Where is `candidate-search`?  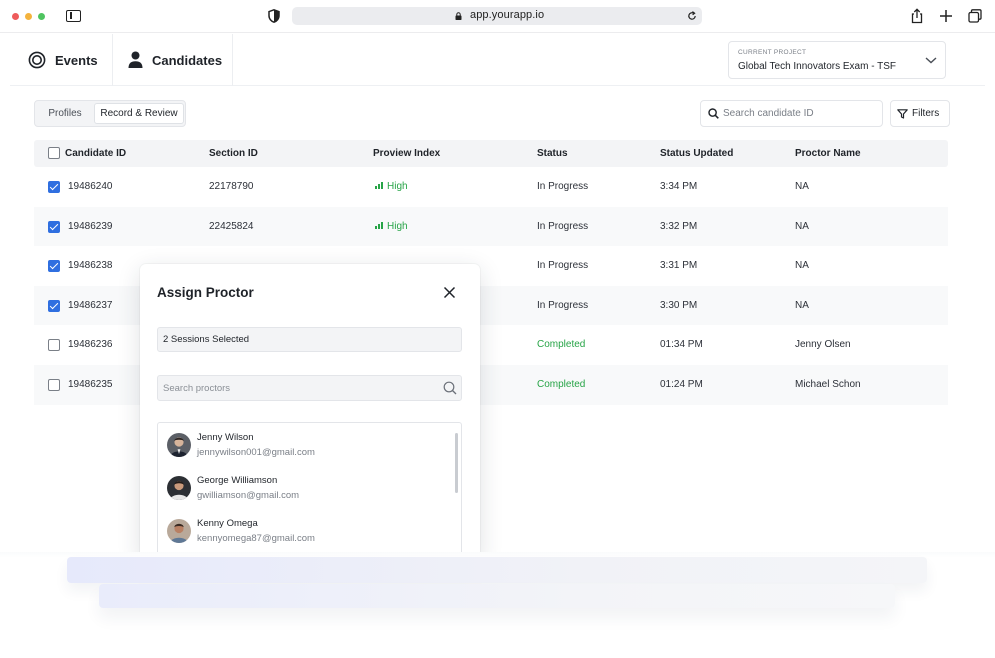 candidate-search is located at coordinates (791, 113).